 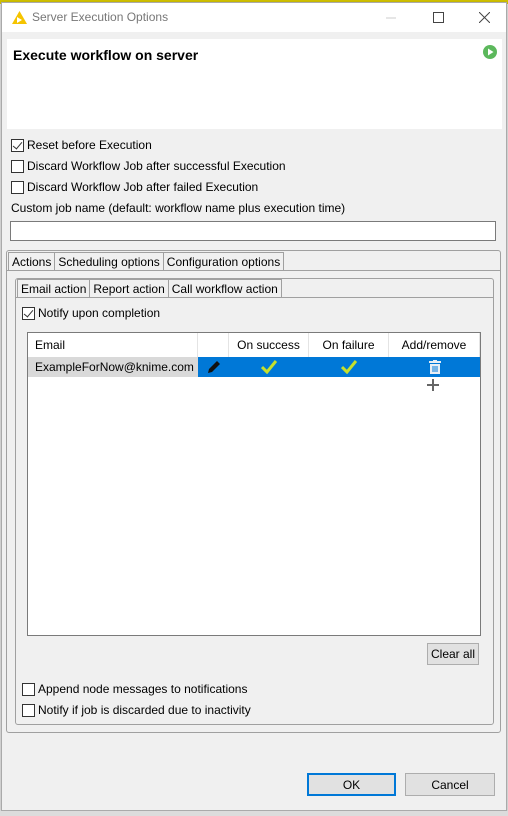 What do you see at coordinates (129, 288) in the screenshot?
I see `subtab-report-action: Report action` at bounding box center [129, 288].